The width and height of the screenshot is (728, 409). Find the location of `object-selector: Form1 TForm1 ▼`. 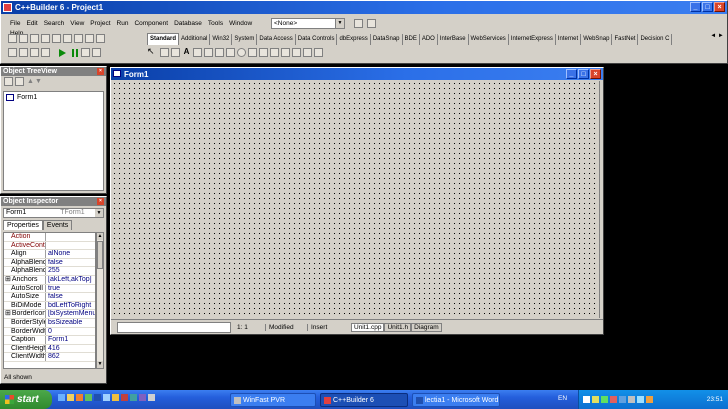

object-selector: Form1 TForm1 ▼ is located at coordinates (53, 213).